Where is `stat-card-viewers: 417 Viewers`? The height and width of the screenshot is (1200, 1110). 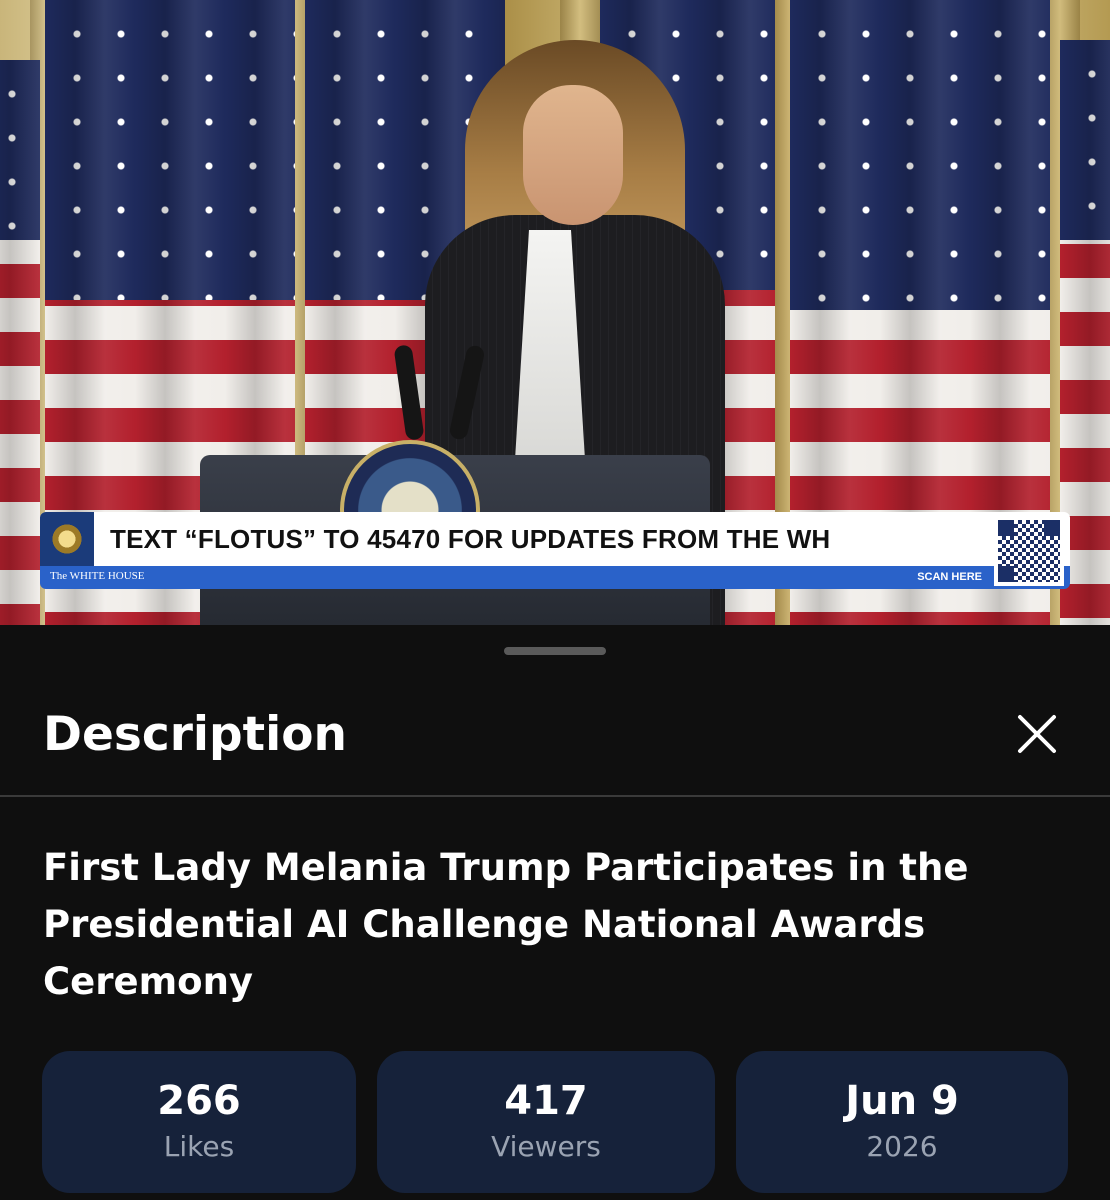
stat-card-viewers: 417 Viewers is located at coordinates (546, 1122).